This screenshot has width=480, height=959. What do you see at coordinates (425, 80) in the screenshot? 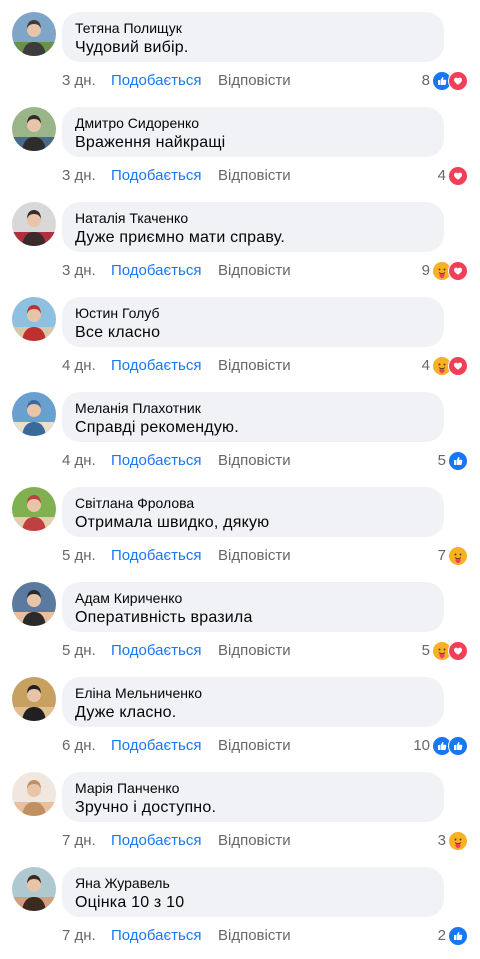
I see `reaction-count: 8` at bounding box center [425, 80].